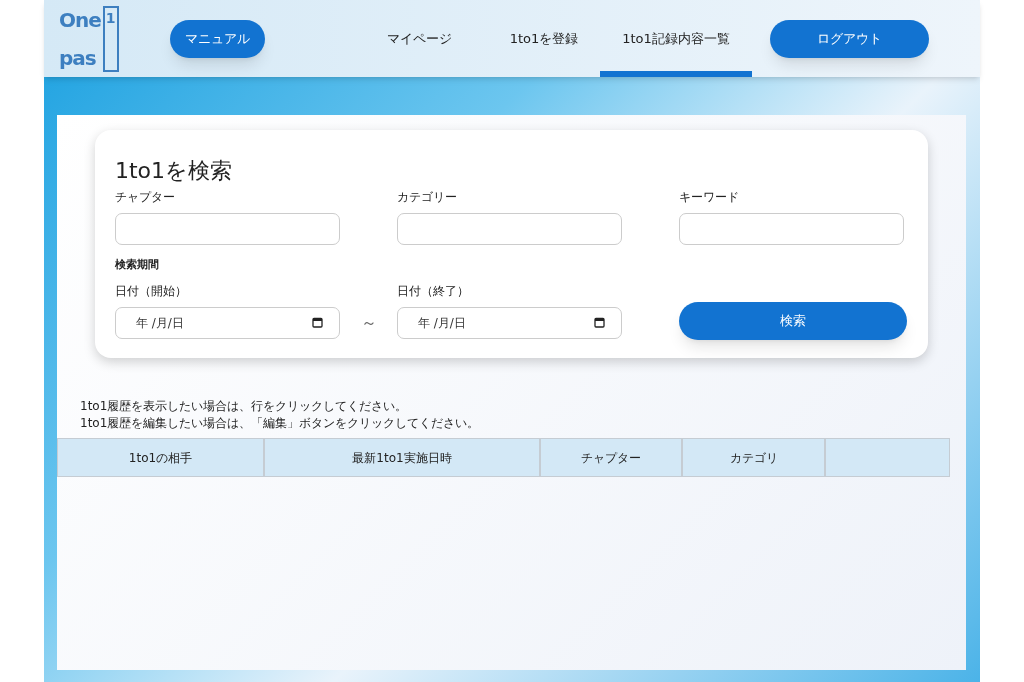  What do you see at coordinates (427, 196) in the screenshot?
I see `field-label: カテゴリー` at bounding box center [427, 196].